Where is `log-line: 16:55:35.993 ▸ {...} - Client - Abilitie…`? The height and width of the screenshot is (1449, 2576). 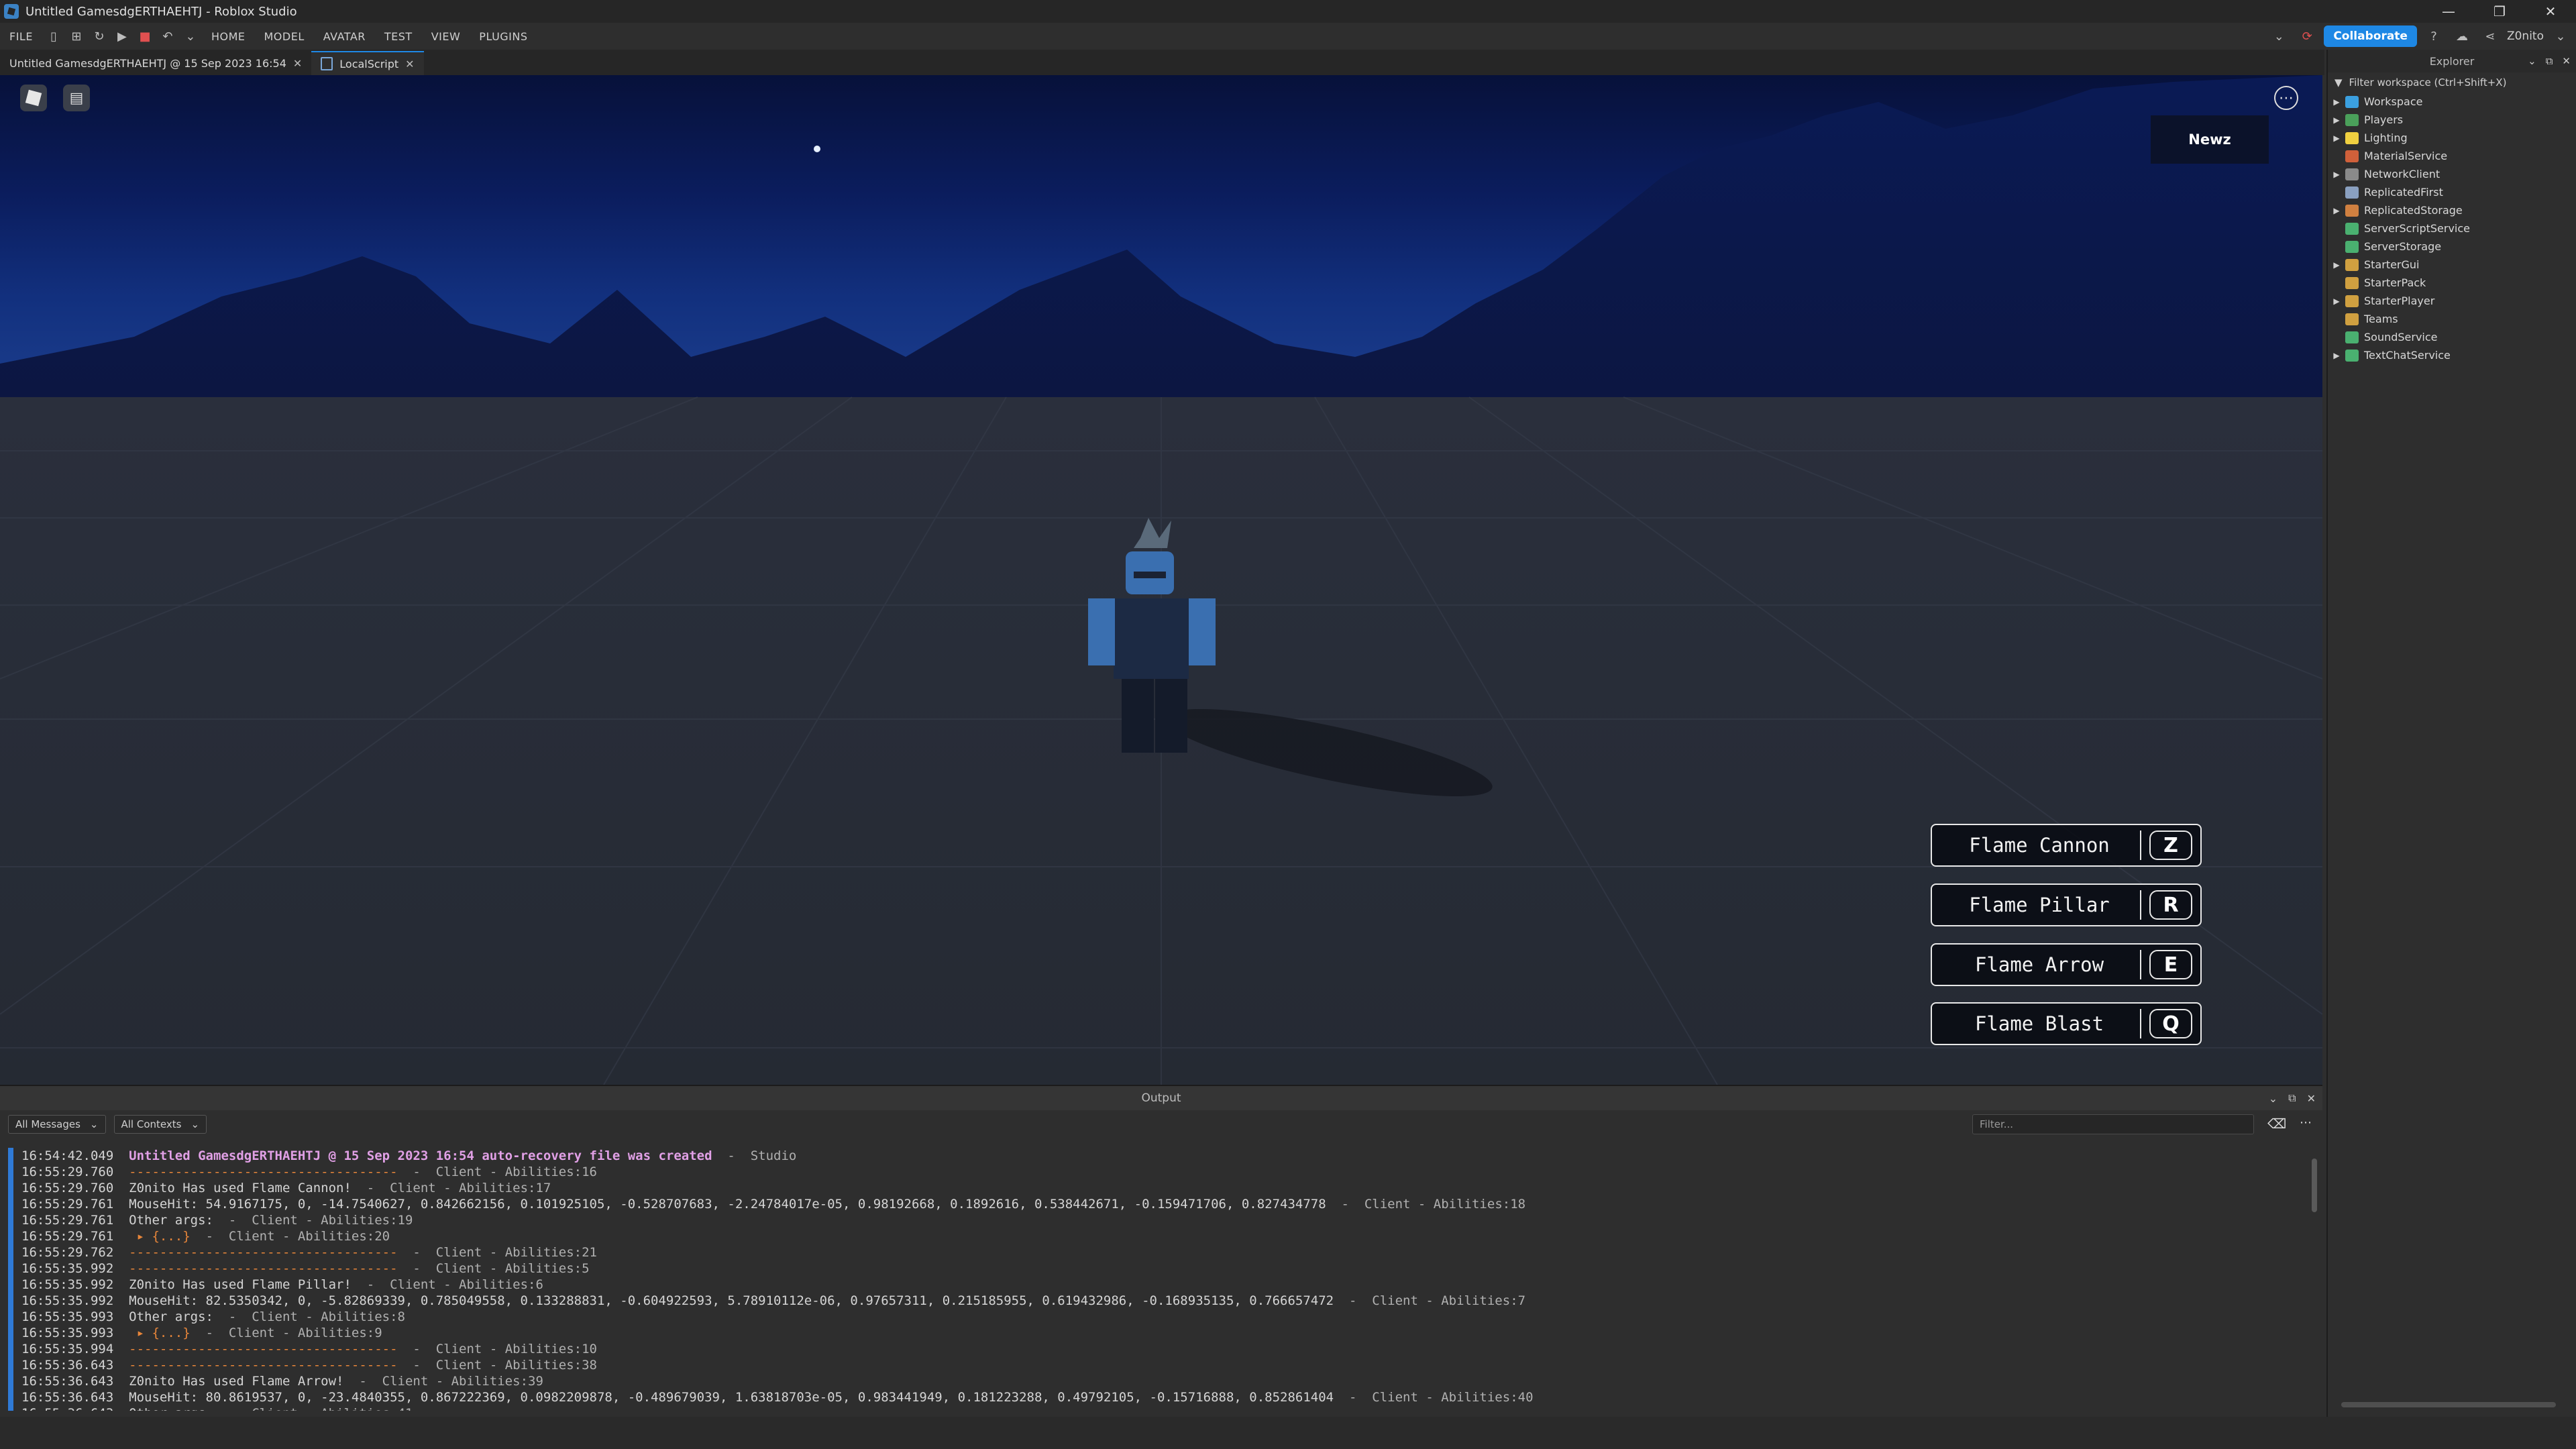
log-line: 16:55:35.993 ▸ {...} - Client - Abilitie… is located at coordinates (1161, 1333).